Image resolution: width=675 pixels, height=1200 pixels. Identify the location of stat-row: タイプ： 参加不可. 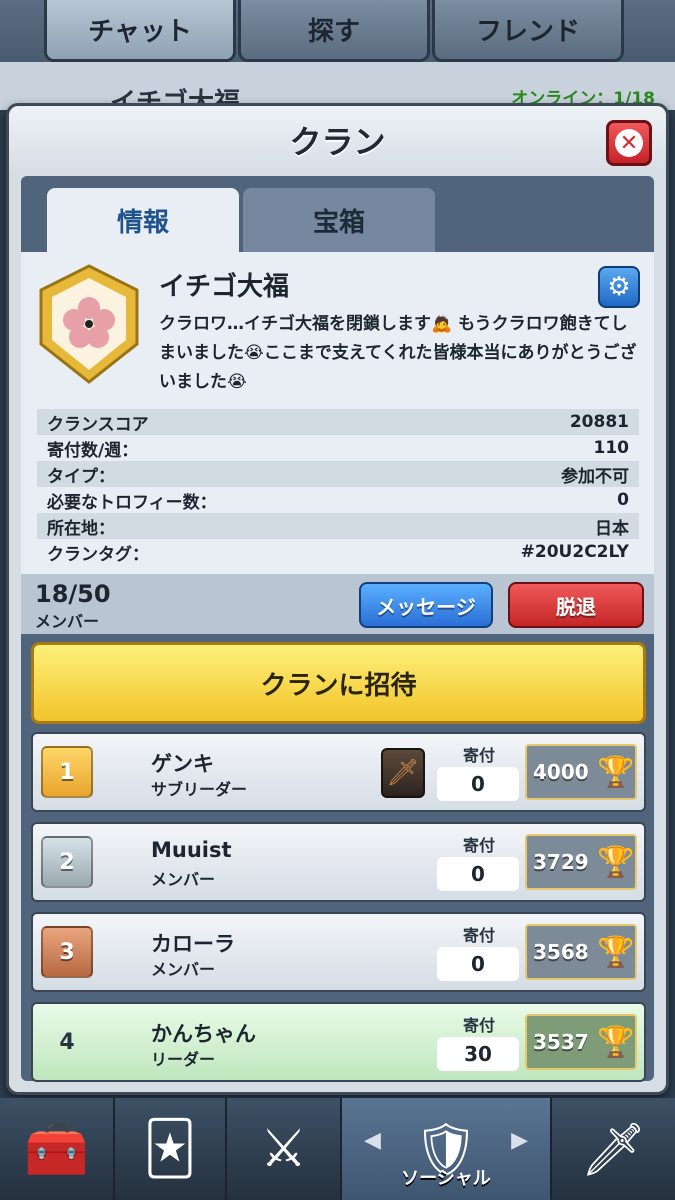
(338, 474).